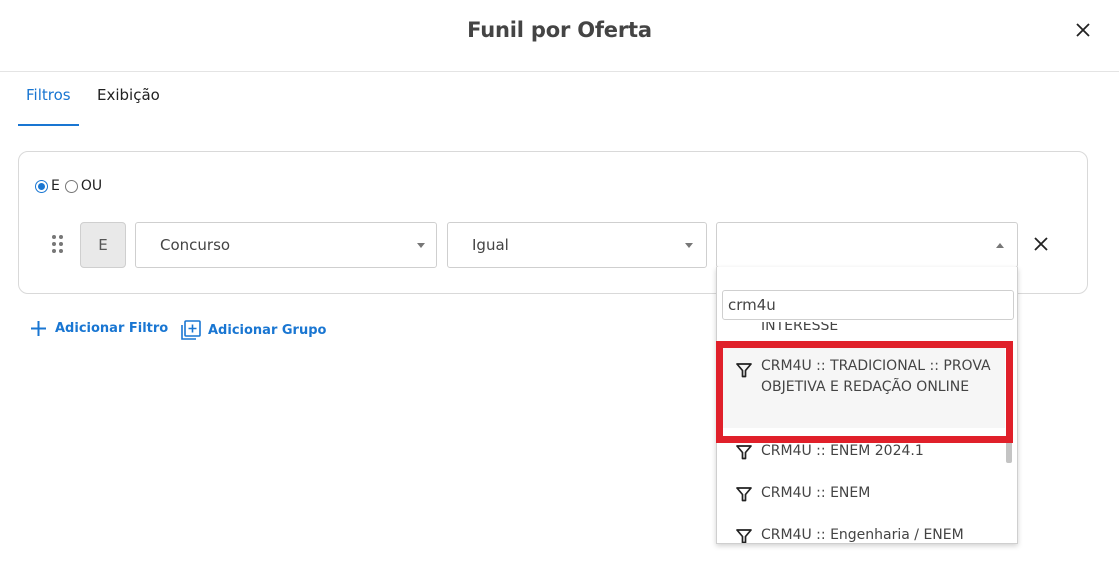 Image resolution: width=1119 pixels, height=571 pixels. Describe the element at coordinates (41, 186) in the screenshot. I see `radio-and` at that location.